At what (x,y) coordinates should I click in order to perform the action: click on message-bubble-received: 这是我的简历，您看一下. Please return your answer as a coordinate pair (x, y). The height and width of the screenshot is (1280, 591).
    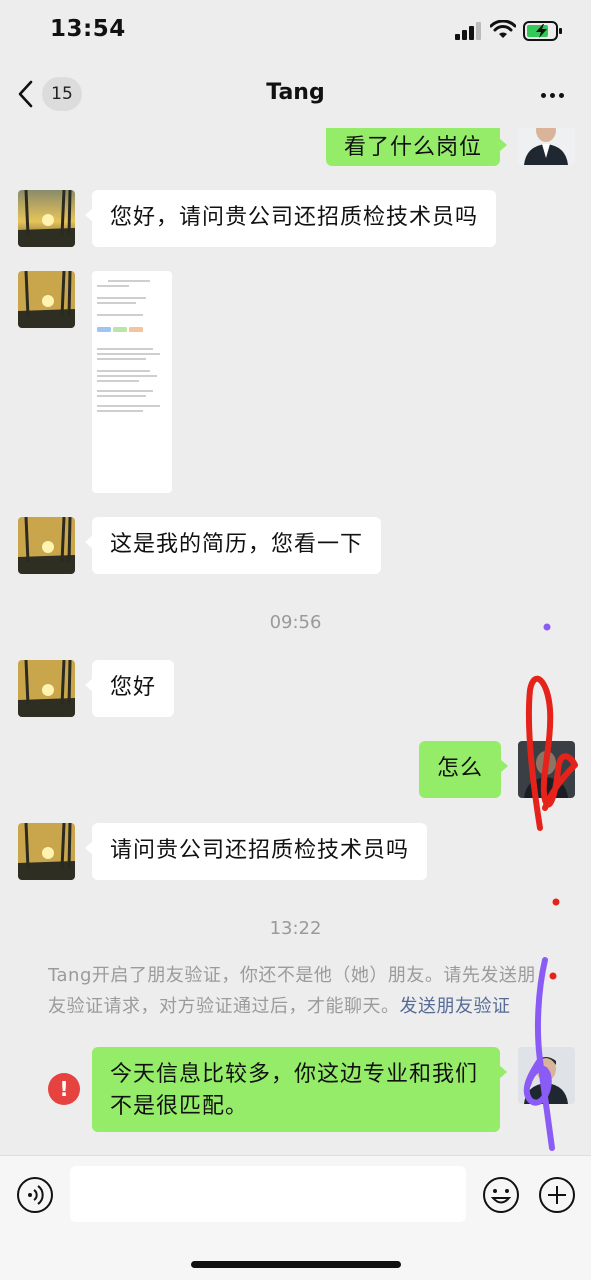
    Looking at the image, I should click on (233, 545).